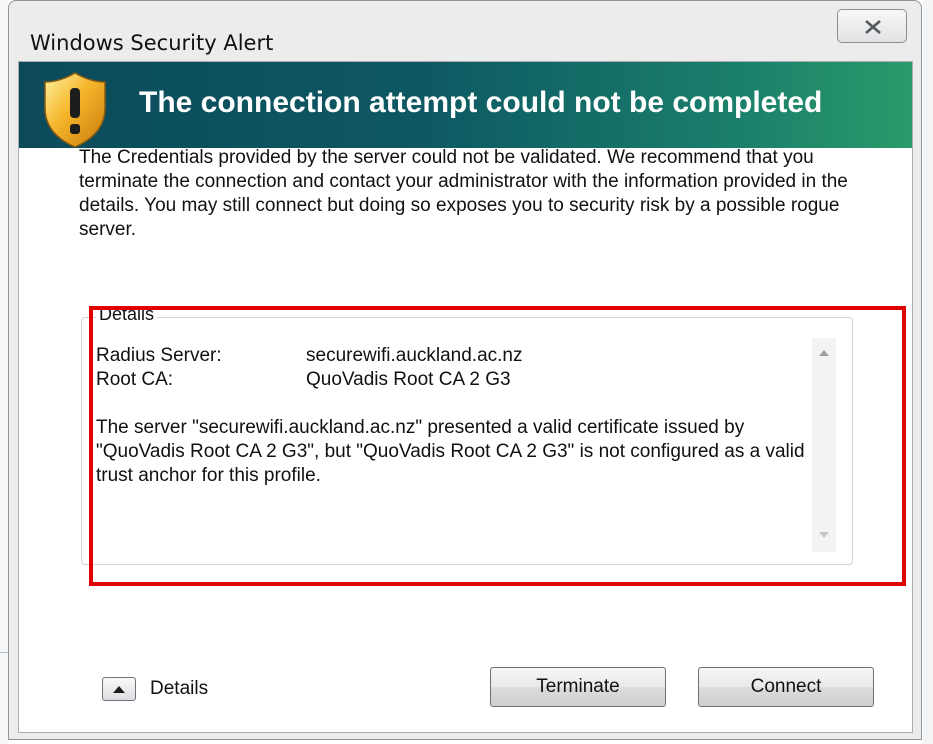 This screenshot has width=933, height=744. Describe the element at coordinates (465, 31) in the screenshot. I see `title-bar: Windows Security Alert` at that location.